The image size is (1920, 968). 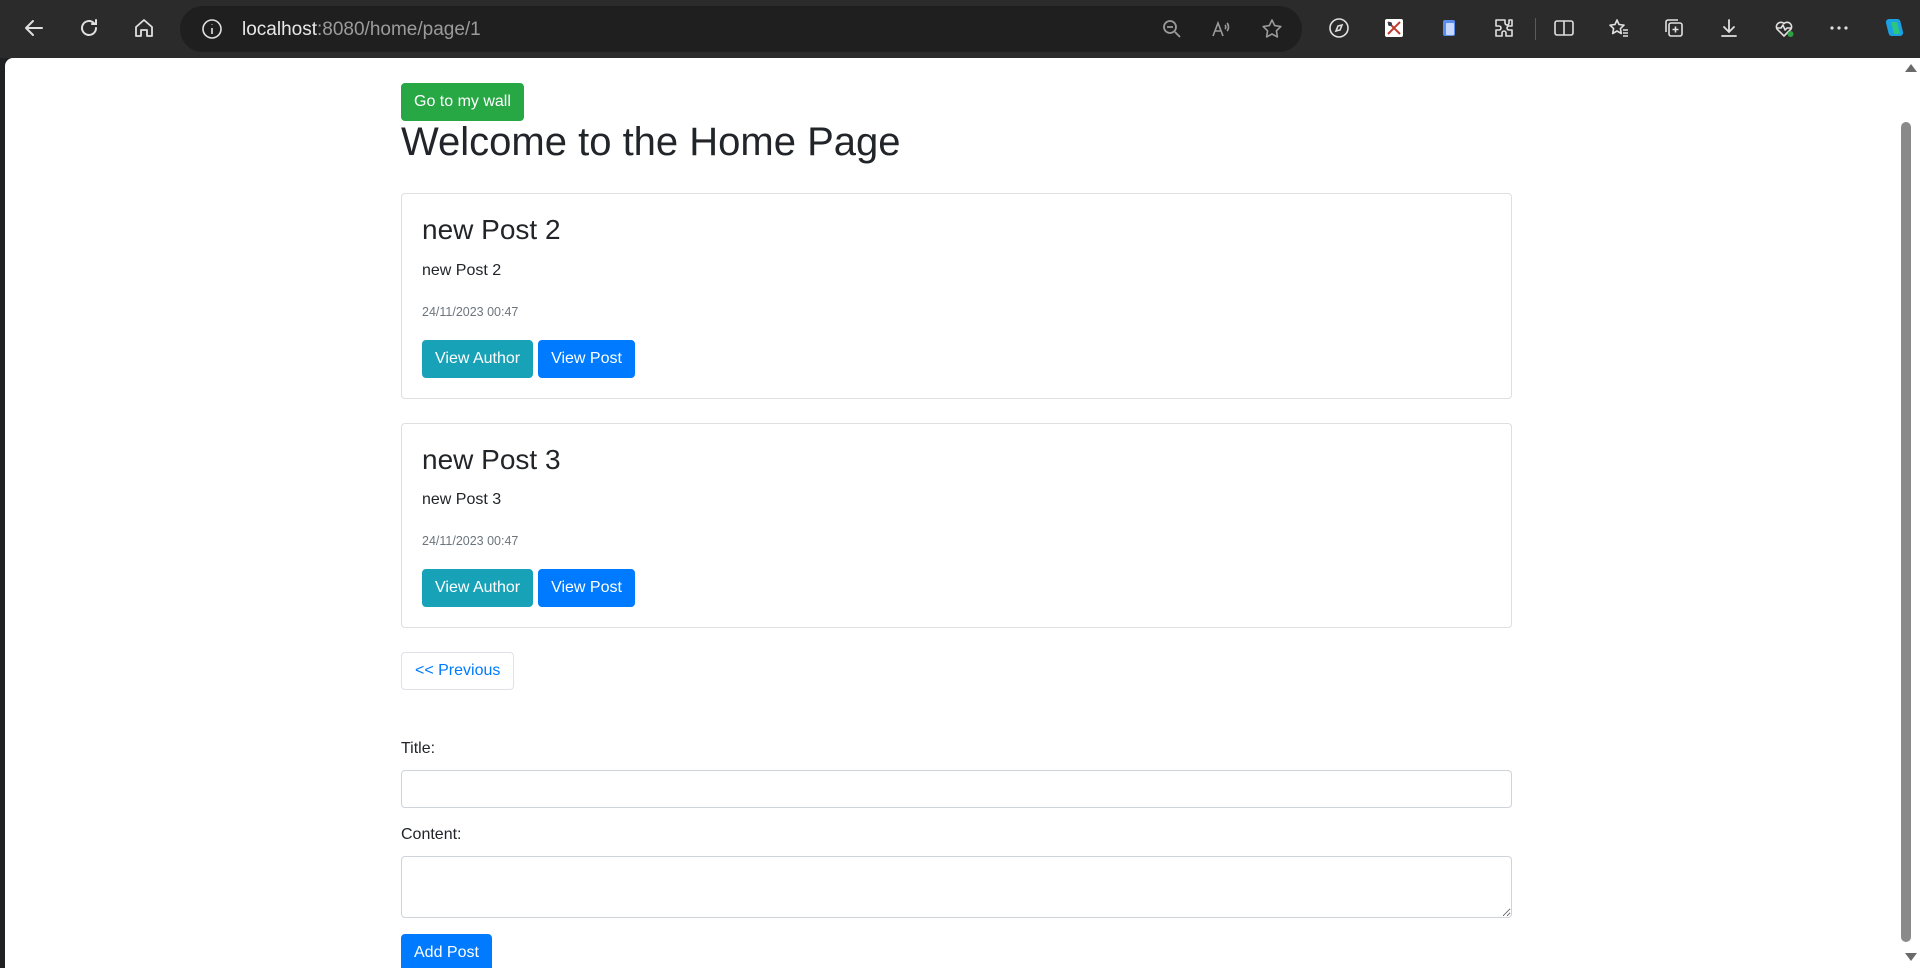 What do you see at coordinates (956, 789) in the screenshot?
I see `title-input` at bounding box center [956, 789].